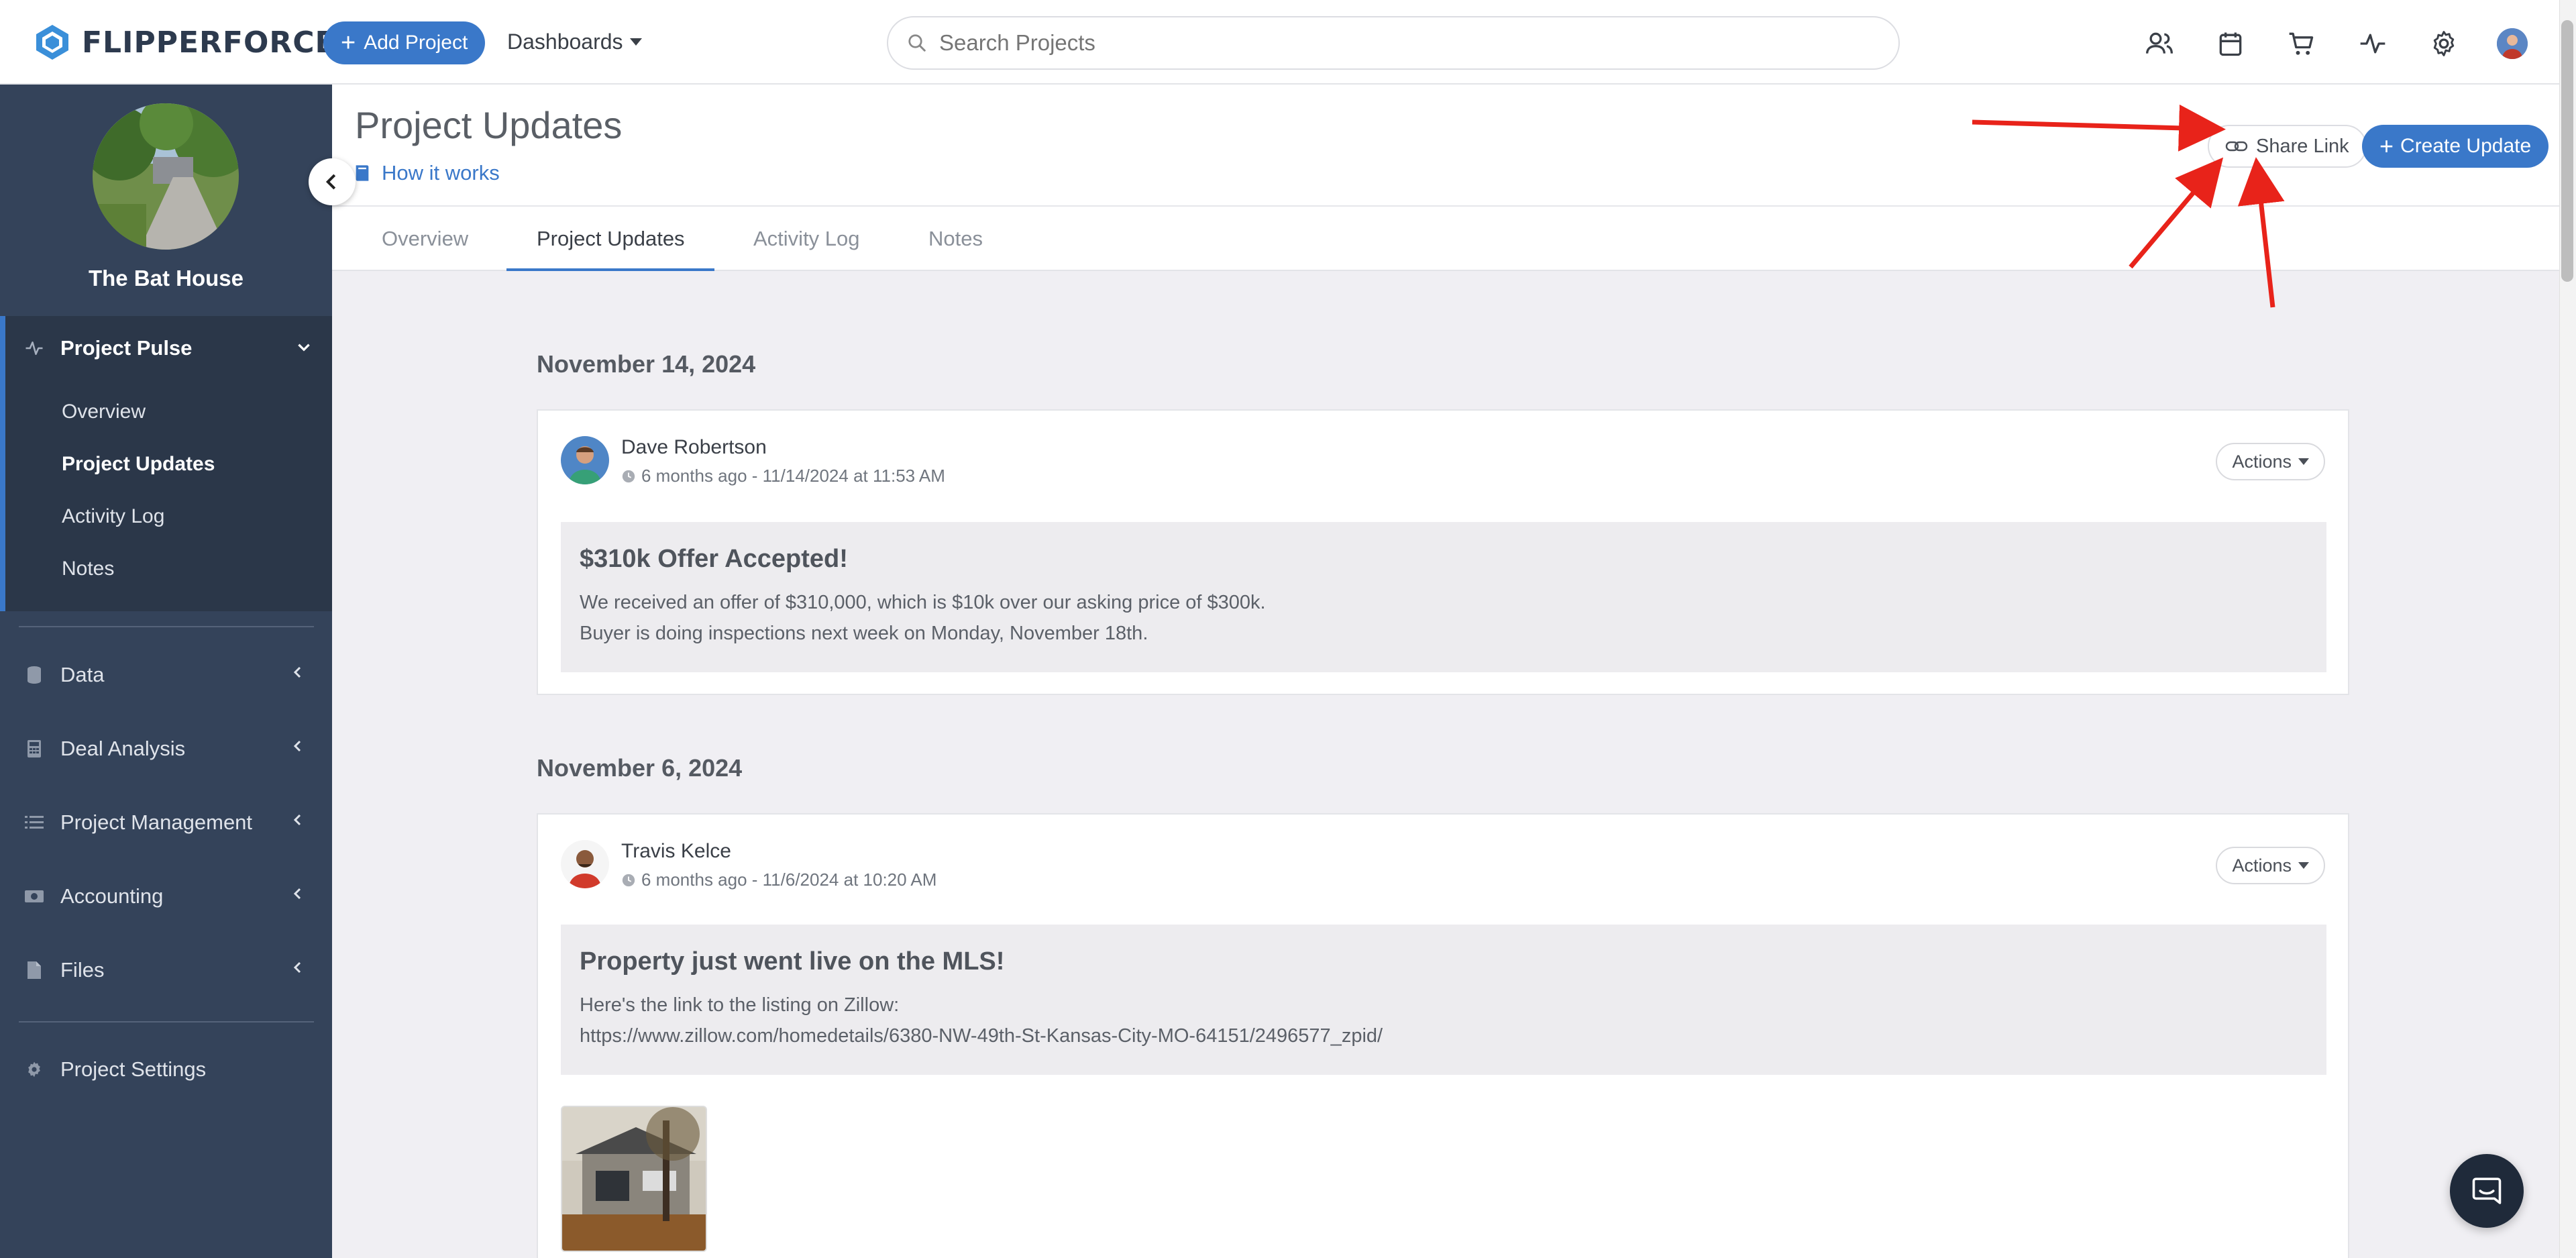 The height and width of the screenshot is (1258, 2576). What do you see at coordinates (2230, 43) in the screenshot?
I see `calendar-icon` at bounding box center [2230, 43].